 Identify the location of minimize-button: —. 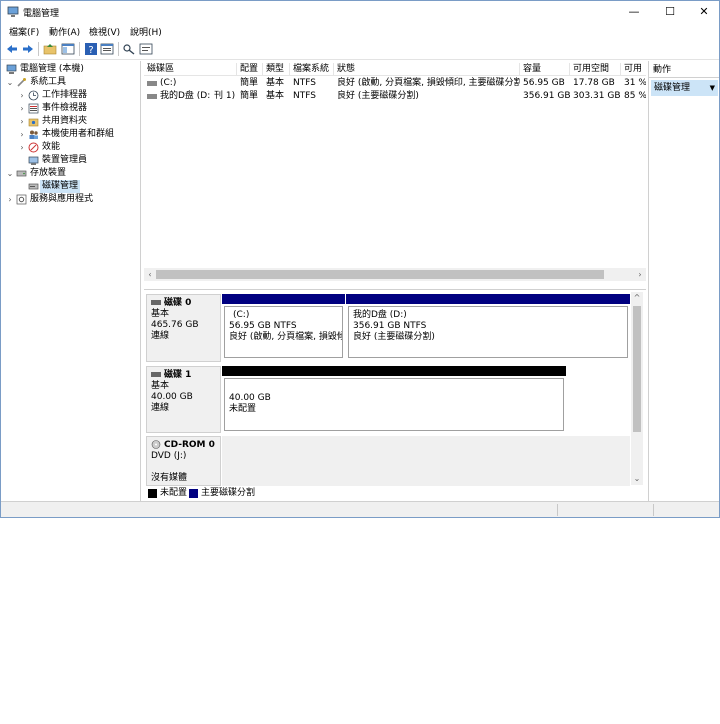
(634, 12).